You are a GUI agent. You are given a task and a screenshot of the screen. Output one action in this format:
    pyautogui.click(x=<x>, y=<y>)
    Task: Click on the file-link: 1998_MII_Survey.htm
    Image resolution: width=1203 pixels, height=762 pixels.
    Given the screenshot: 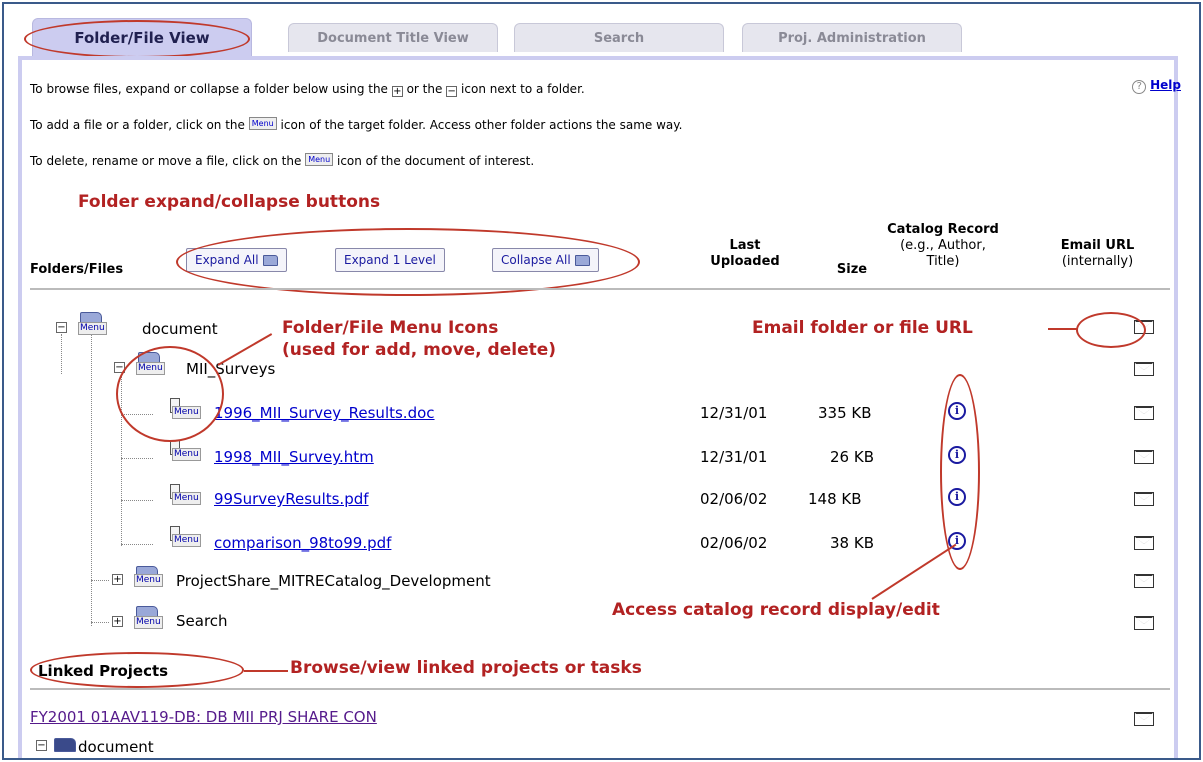 What is the action you would take?
    pyautogui.click(x=294, y=457)
    